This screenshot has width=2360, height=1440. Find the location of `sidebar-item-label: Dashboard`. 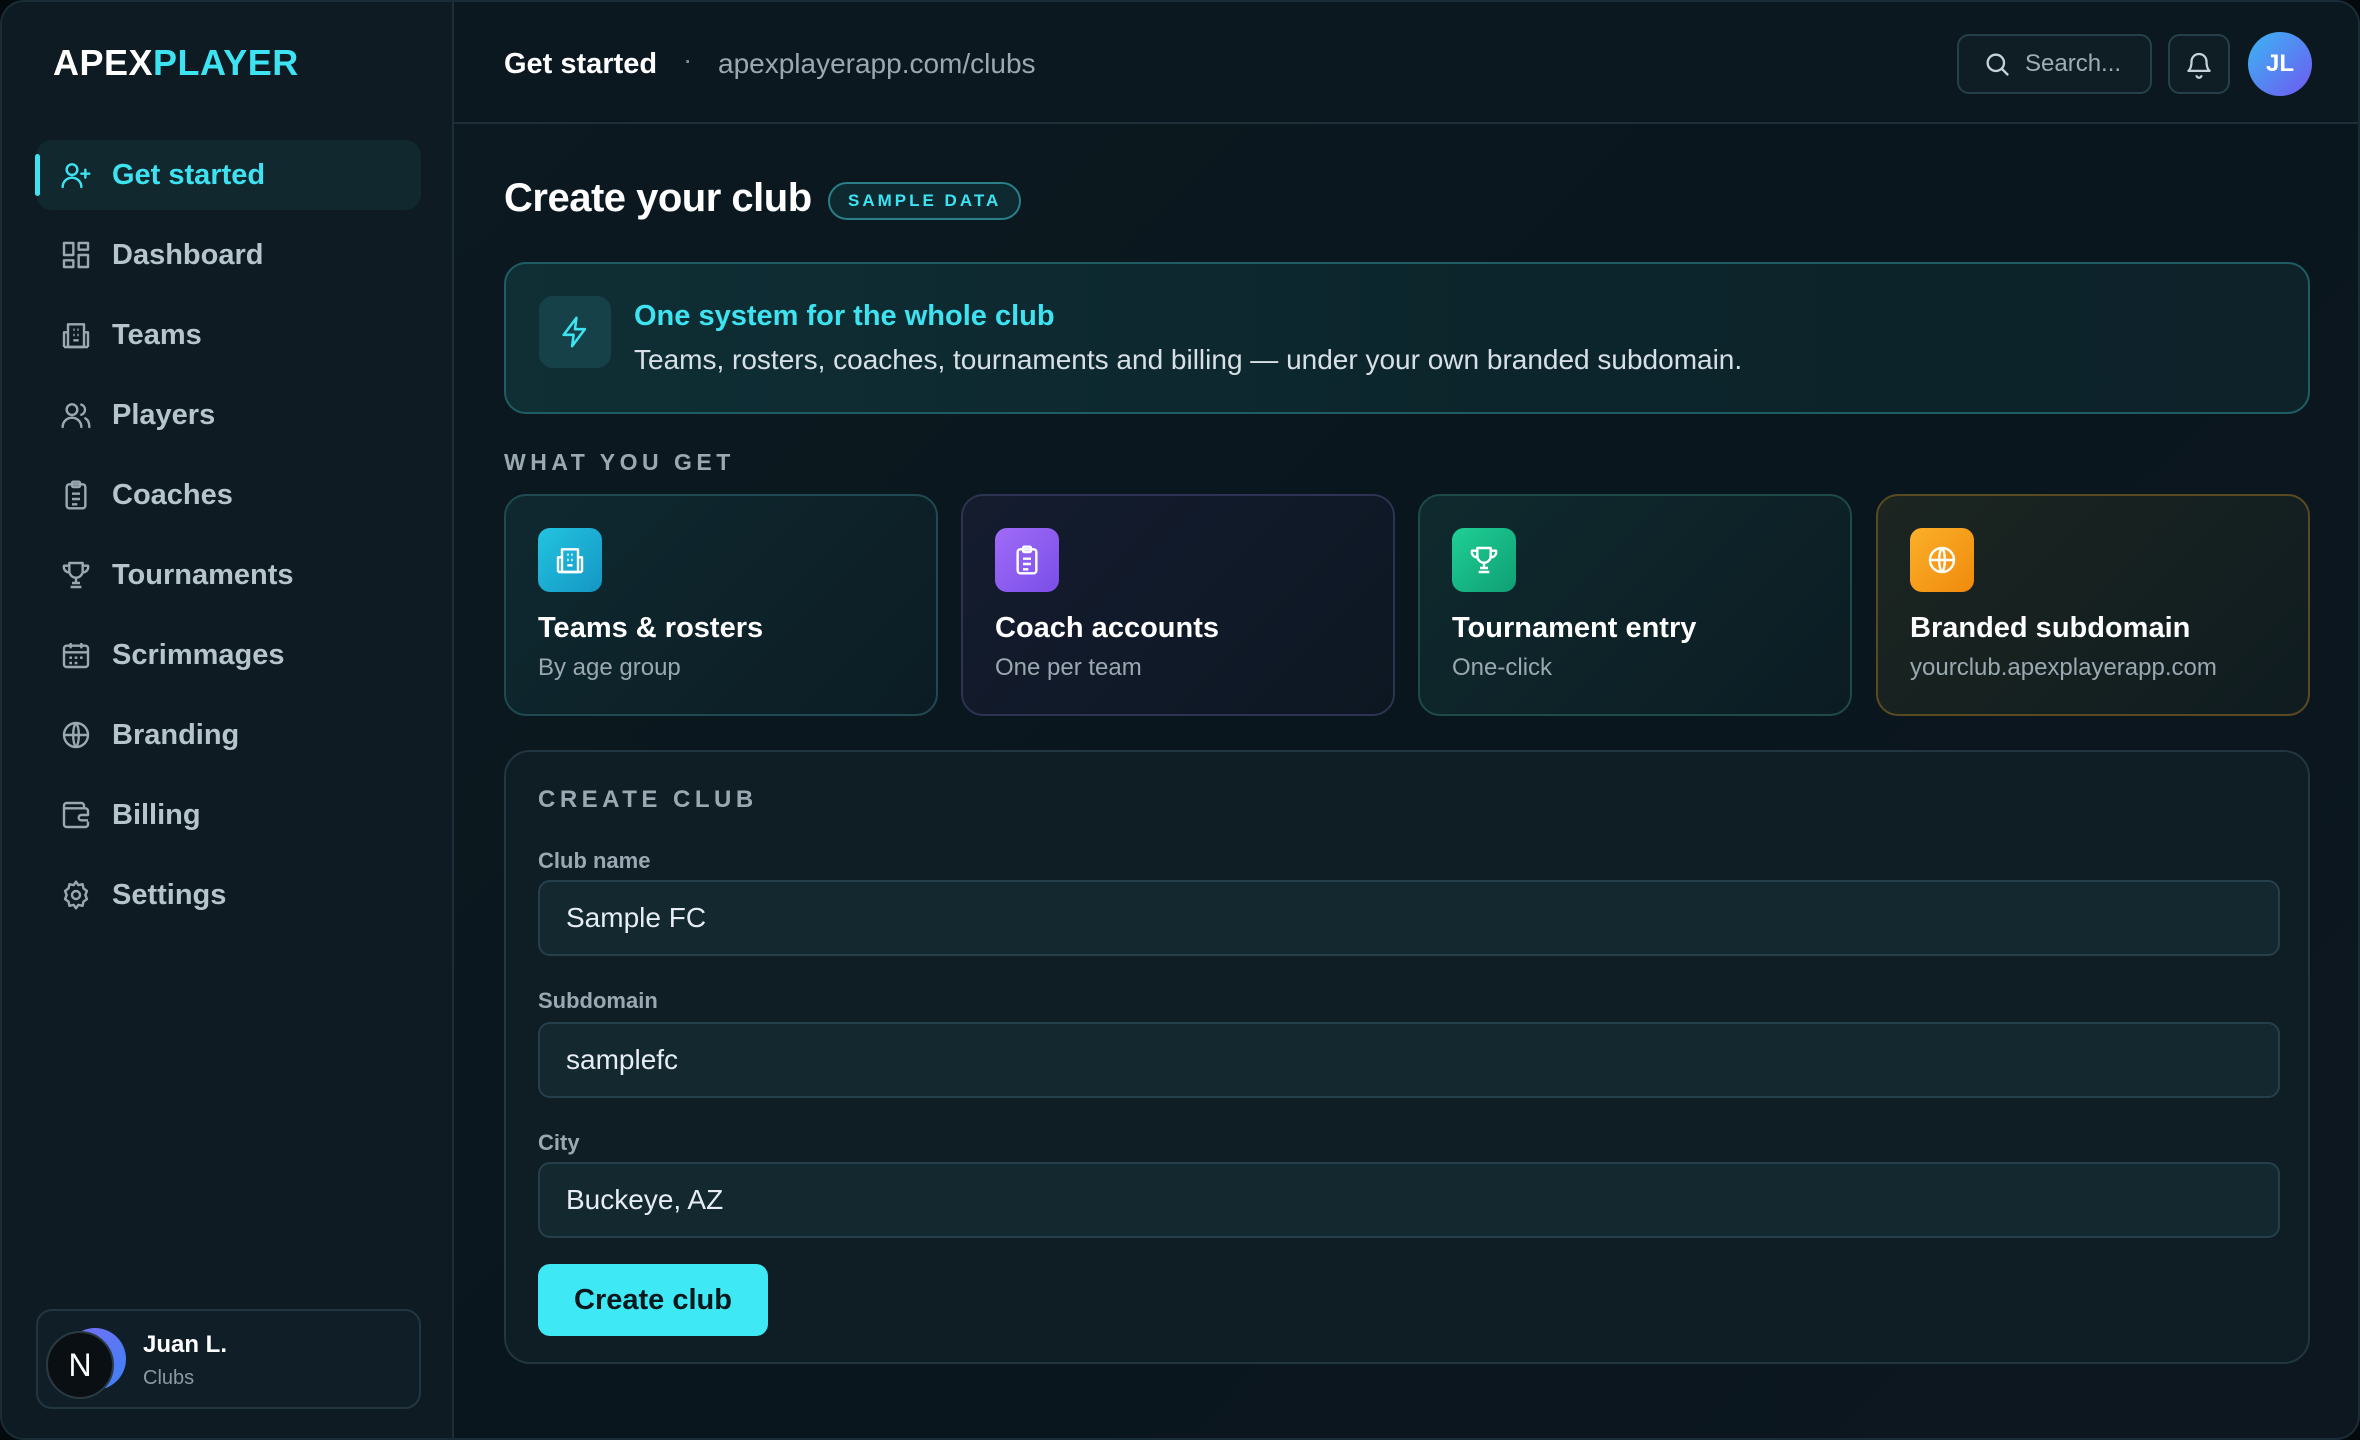

sidebar-item-label: Dashboard is located at coordinates (188, 254).